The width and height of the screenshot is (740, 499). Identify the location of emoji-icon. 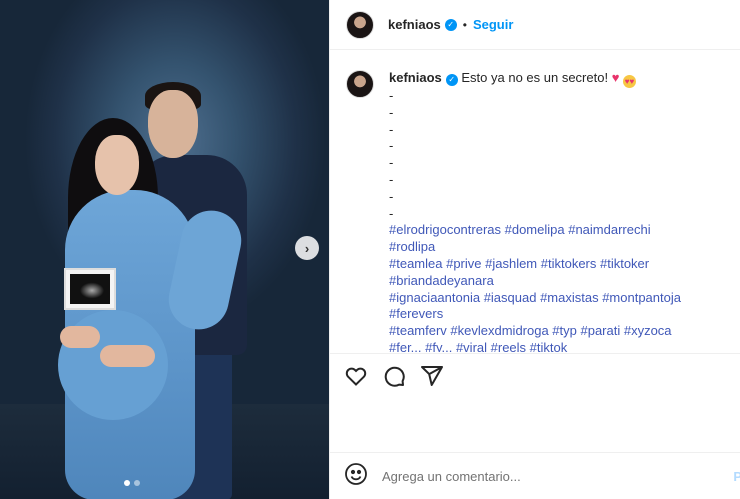
(356, 476).